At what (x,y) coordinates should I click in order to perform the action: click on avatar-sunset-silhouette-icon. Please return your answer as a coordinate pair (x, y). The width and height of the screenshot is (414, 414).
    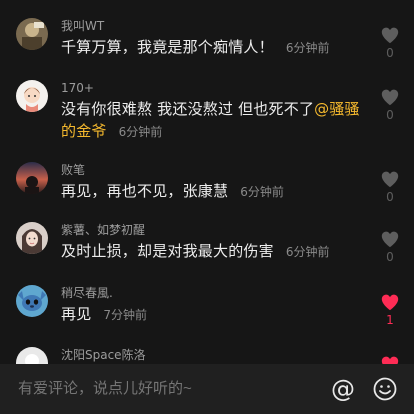
    Looking at the image, I should click on (32, 178).